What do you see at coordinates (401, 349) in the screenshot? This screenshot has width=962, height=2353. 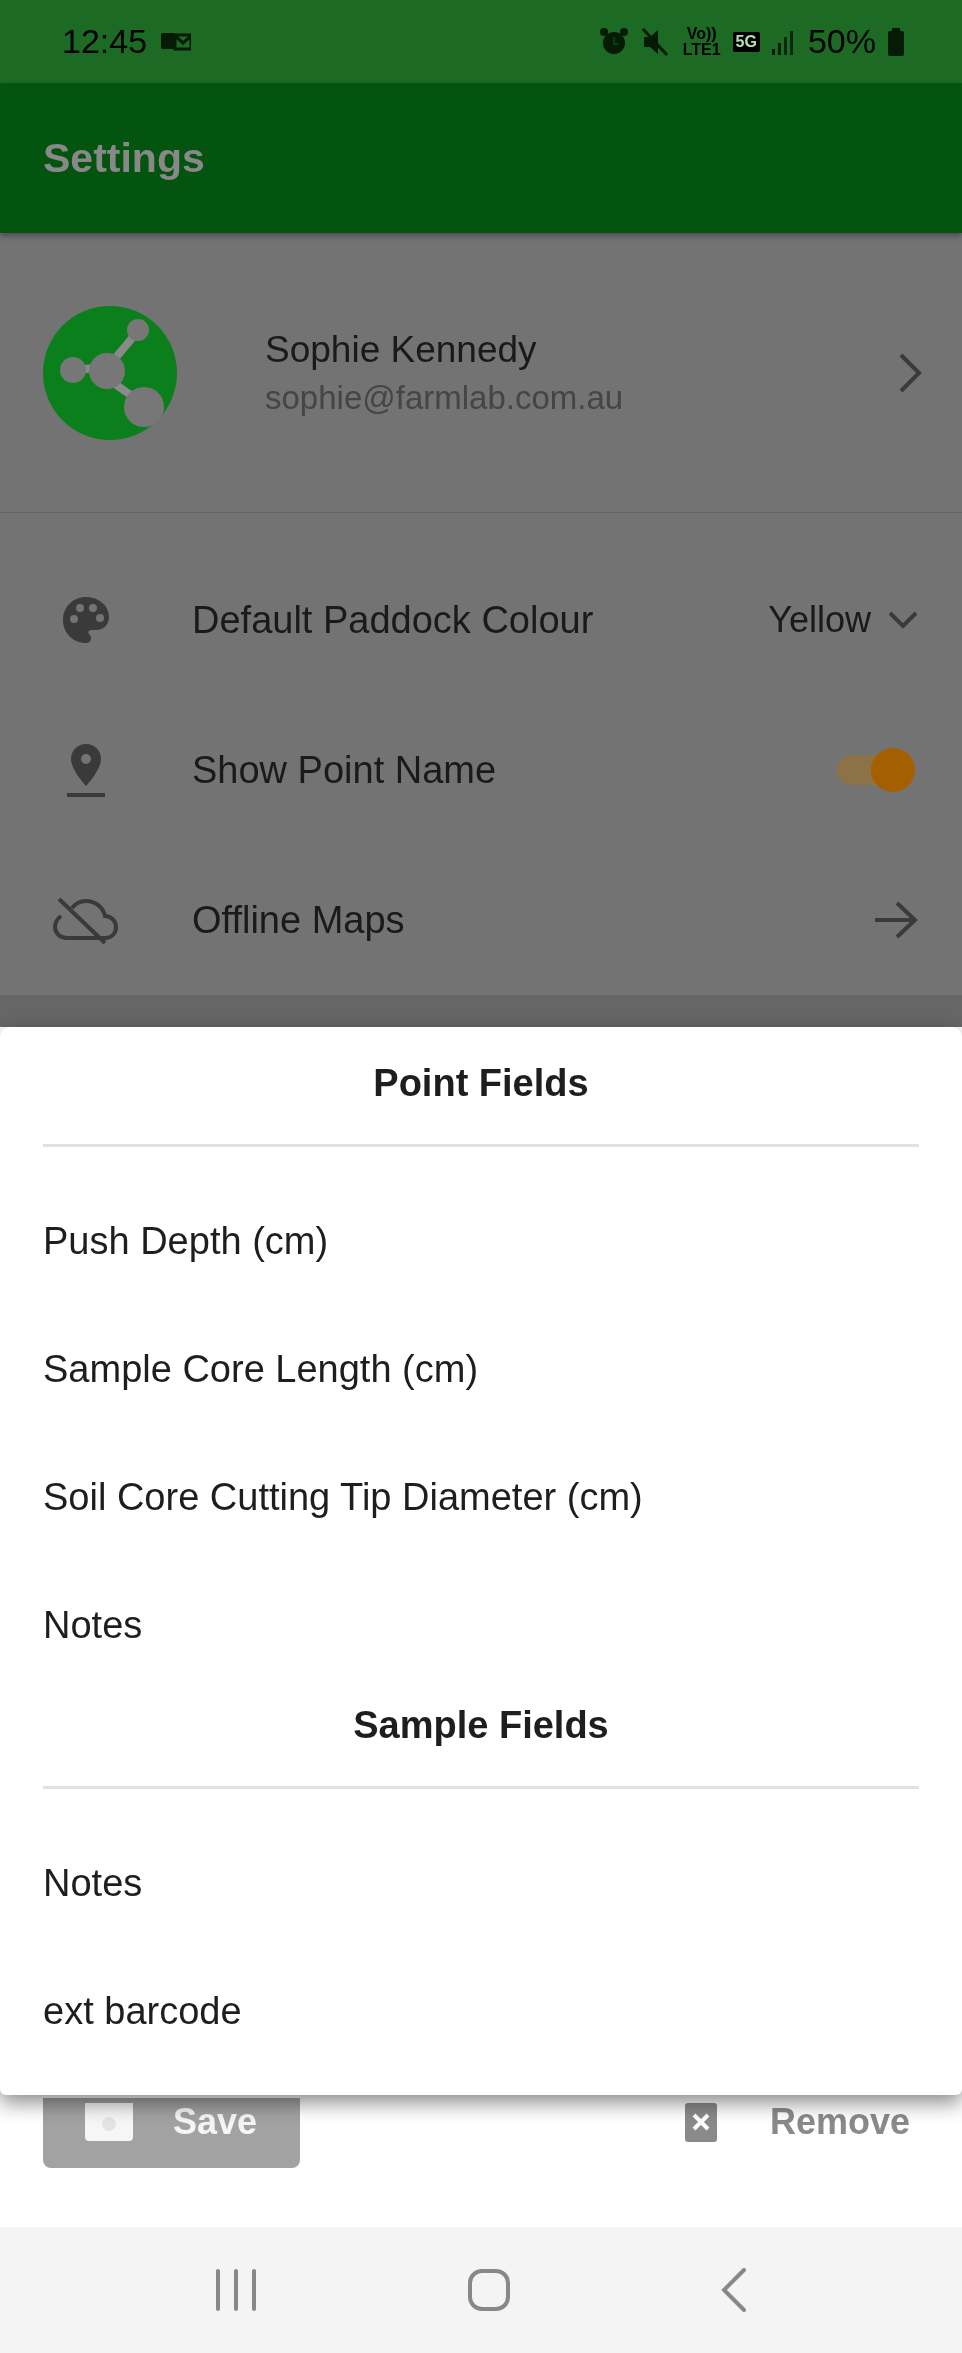 I see `user-name: Sophie Kennedy` at bounding box center [401, 349].